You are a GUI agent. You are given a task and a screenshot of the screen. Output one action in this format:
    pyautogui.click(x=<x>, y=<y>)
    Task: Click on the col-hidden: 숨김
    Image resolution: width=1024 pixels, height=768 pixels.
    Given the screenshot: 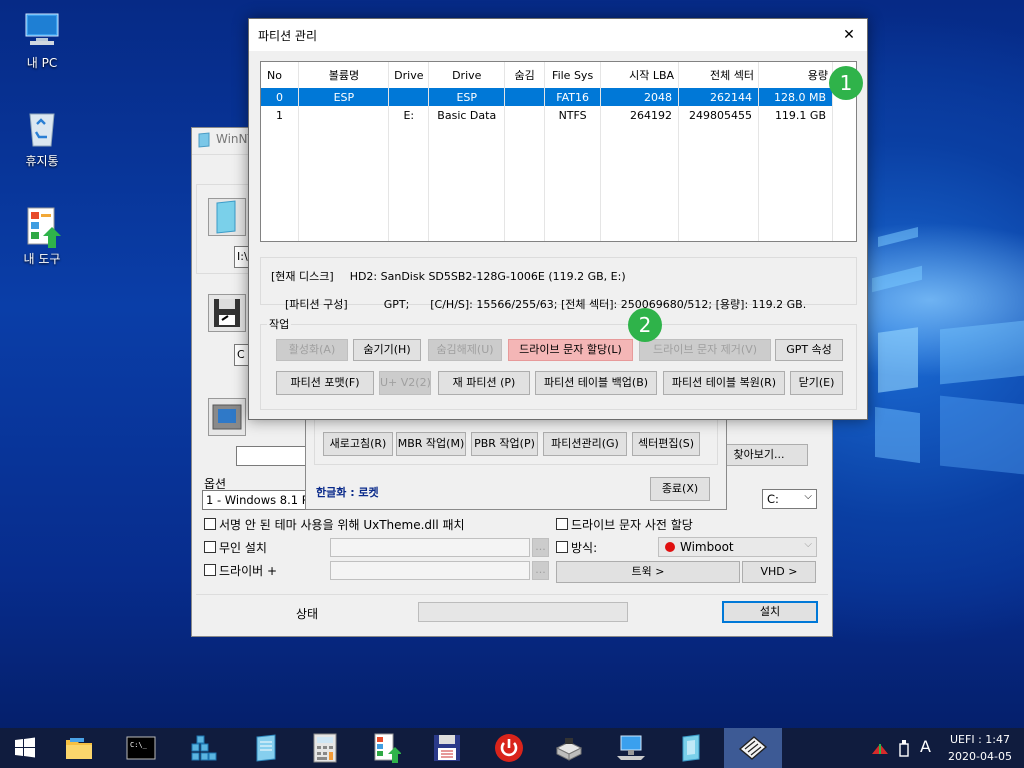 What is the action you would take?
    pyautogui.click(x=525, y=75)
    